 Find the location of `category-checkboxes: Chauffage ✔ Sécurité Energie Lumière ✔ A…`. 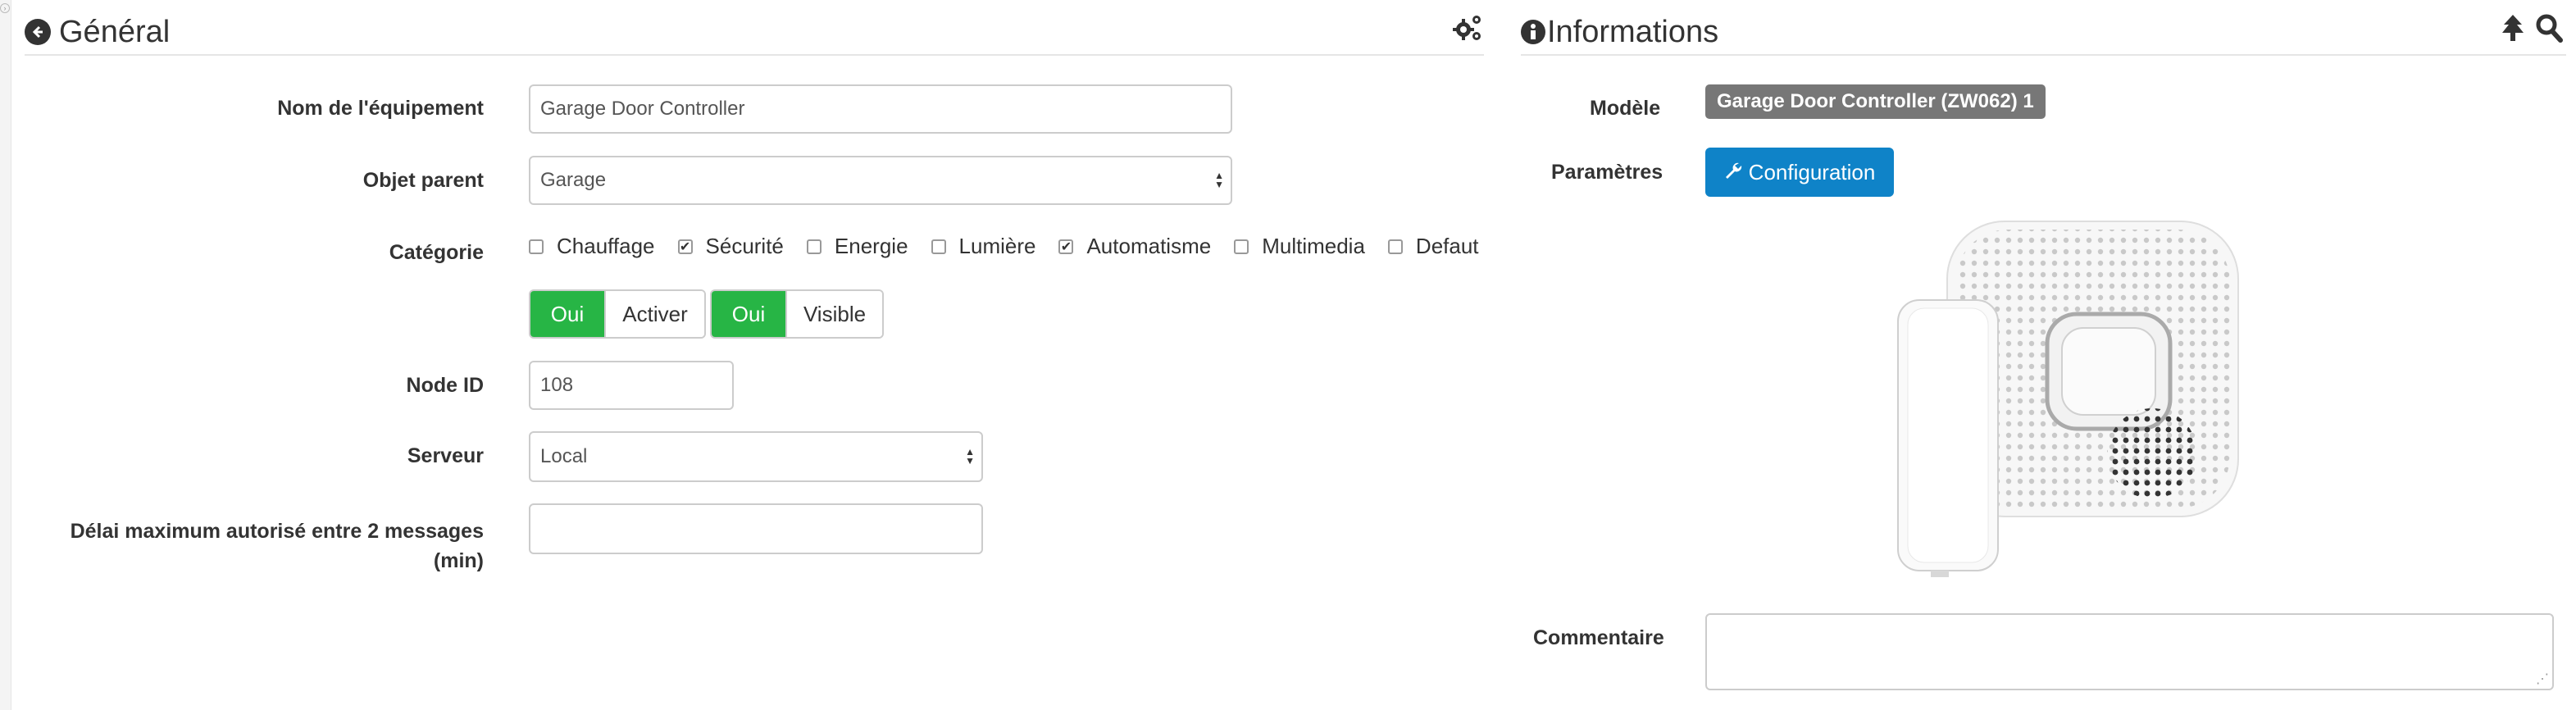

category-checkboxes: Chauffage ✔ Sécurité Energie Lumière ✔ A… is located at coordinates (1016, 246).